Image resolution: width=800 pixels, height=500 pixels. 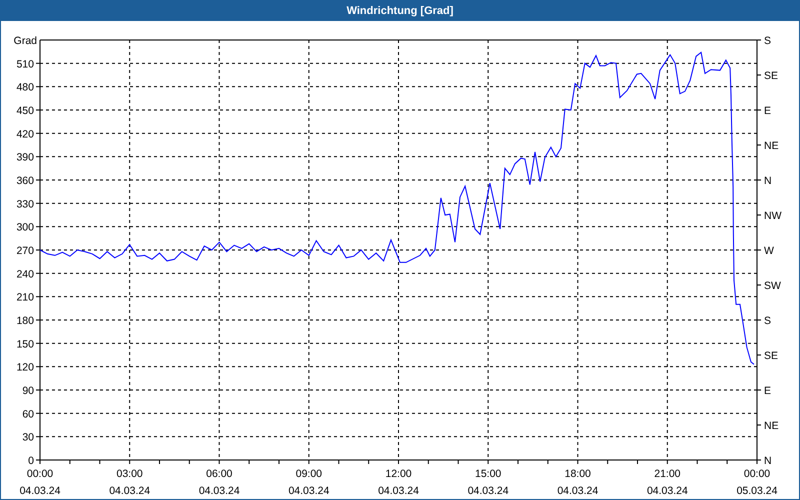 What do you see at coordinates (25, 88) in the screenshot?
I see `y-tick-label: 480` at bounding box center [25, 88].